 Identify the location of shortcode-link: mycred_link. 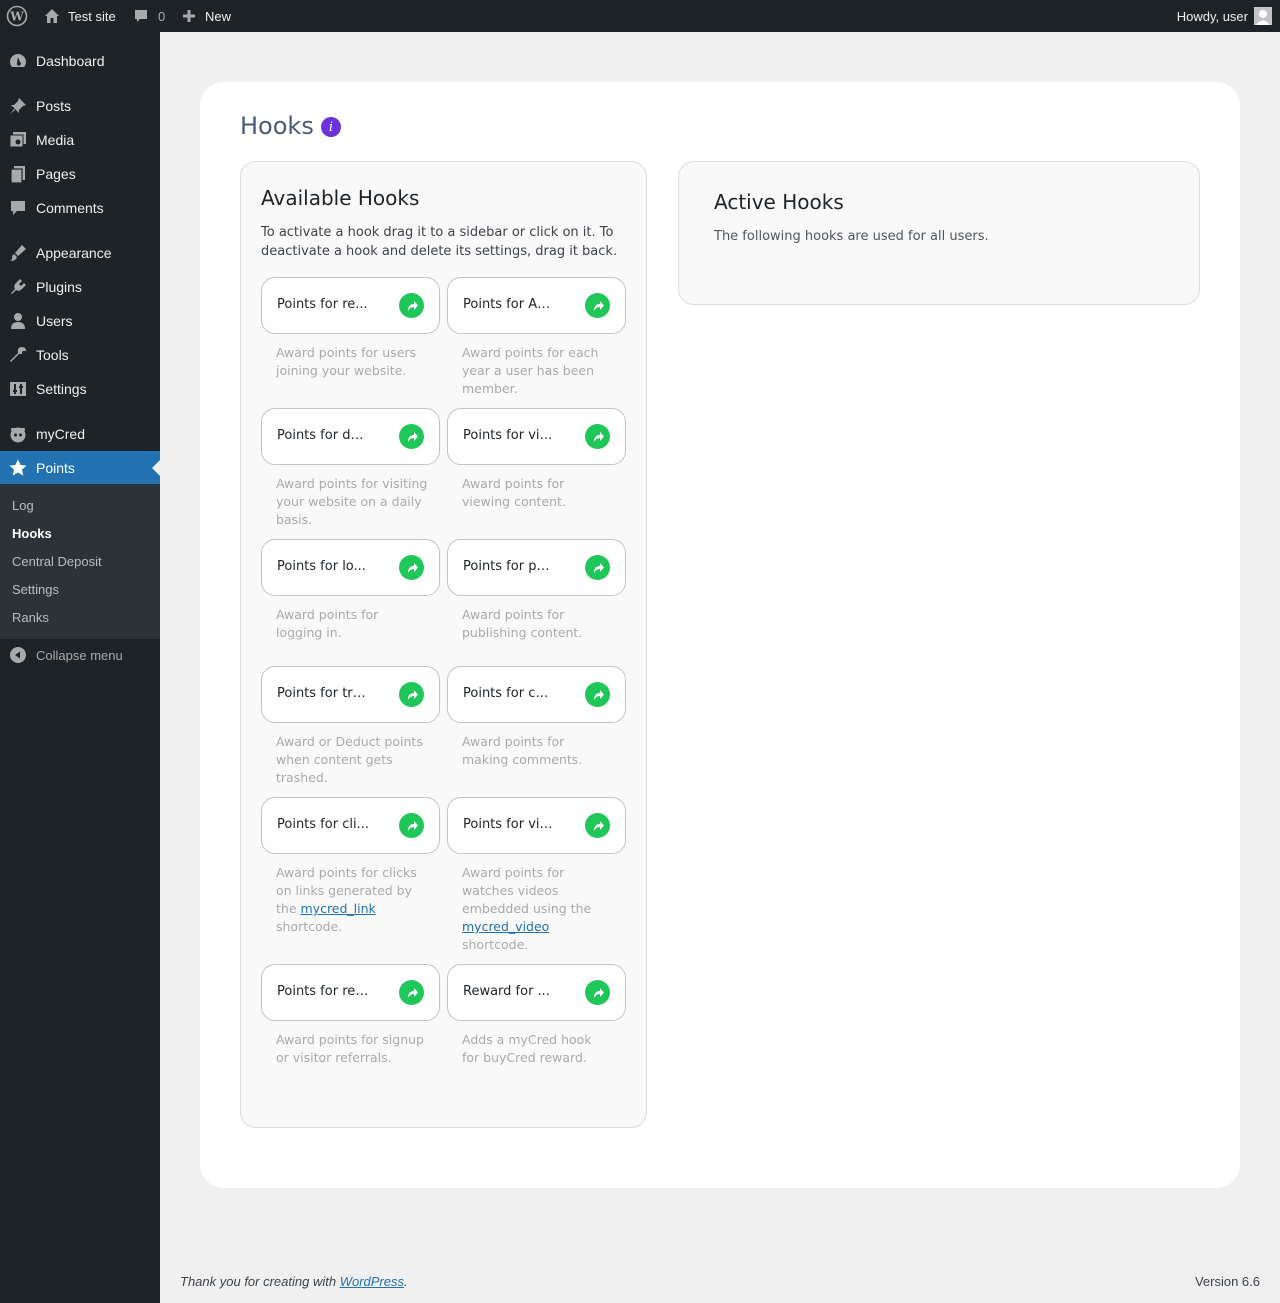
(338, 908).